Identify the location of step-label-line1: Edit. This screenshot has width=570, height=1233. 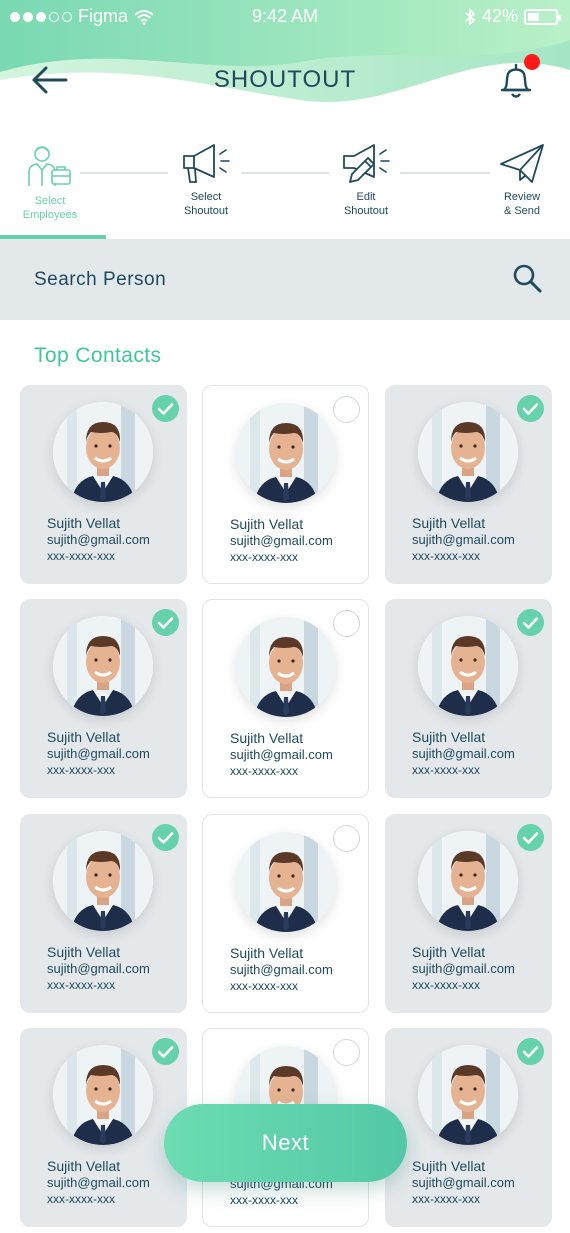
(366, 197).